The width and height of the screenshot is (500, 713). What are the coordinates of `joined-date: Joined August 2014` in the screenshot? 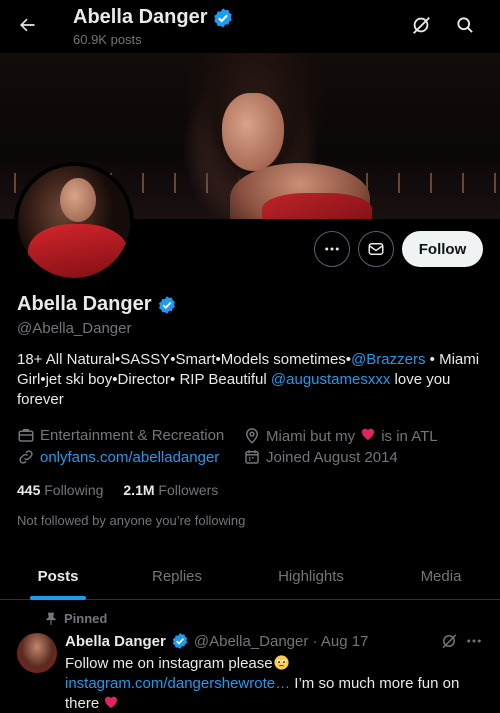 It's located at (332, 457).